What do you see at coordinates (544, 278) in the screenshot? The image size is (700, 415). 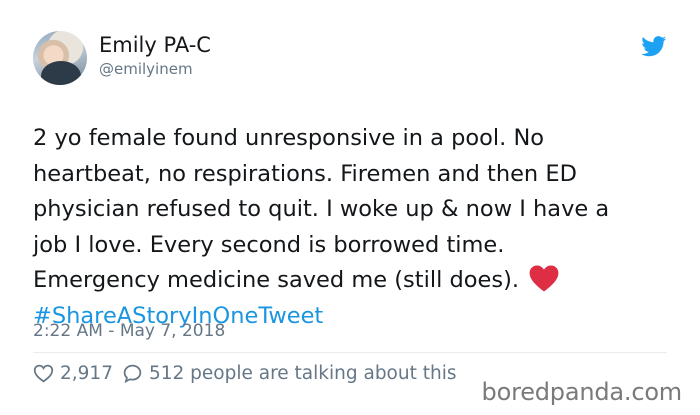 I see `red-heart-icon` at bounding box center [544, 278].